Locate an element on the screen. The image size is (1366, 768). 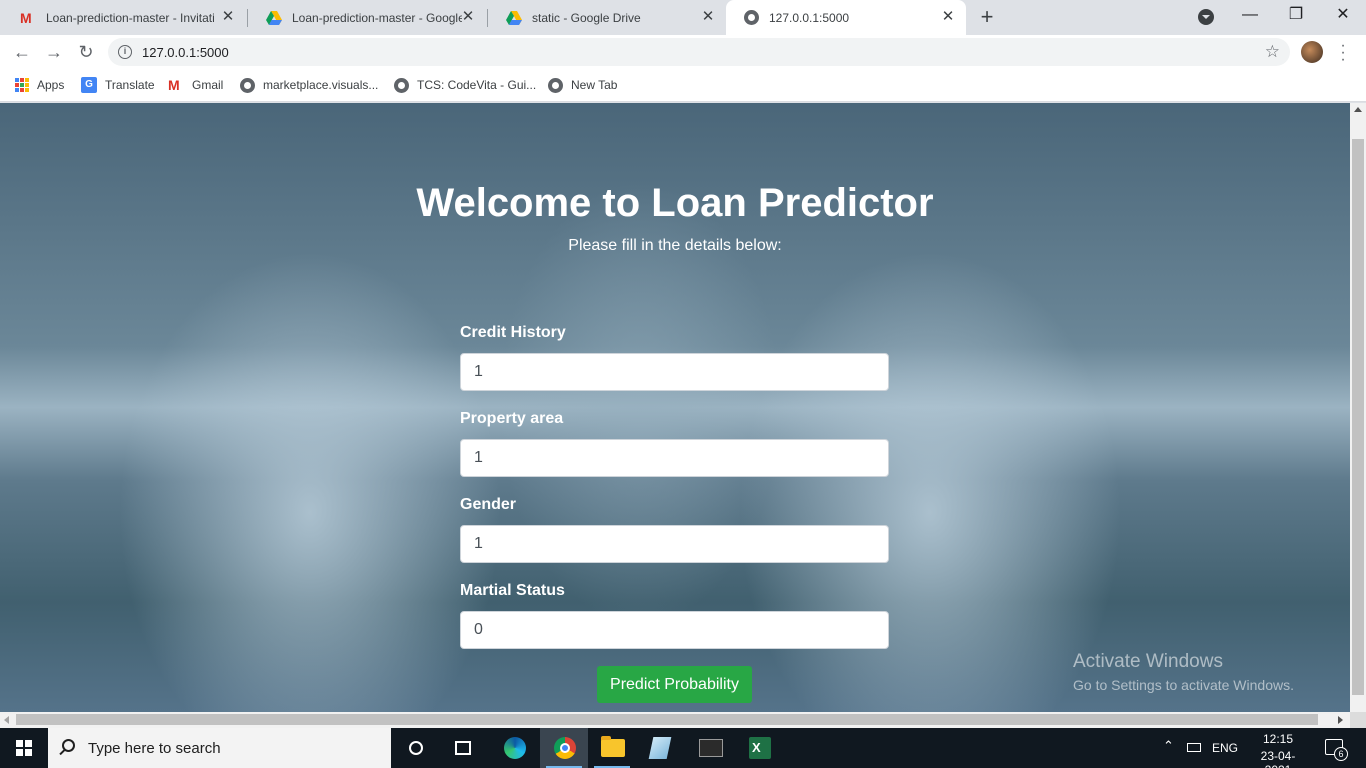
bookmark-label: New Tab is located at coordinates (594, 85).